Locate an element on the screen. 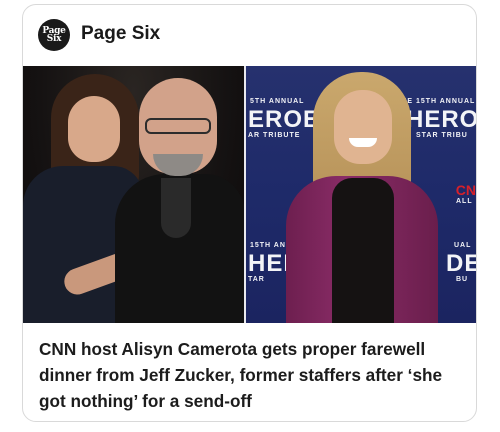  network-logo-sub: ALL is located at coordinates (464, 201).